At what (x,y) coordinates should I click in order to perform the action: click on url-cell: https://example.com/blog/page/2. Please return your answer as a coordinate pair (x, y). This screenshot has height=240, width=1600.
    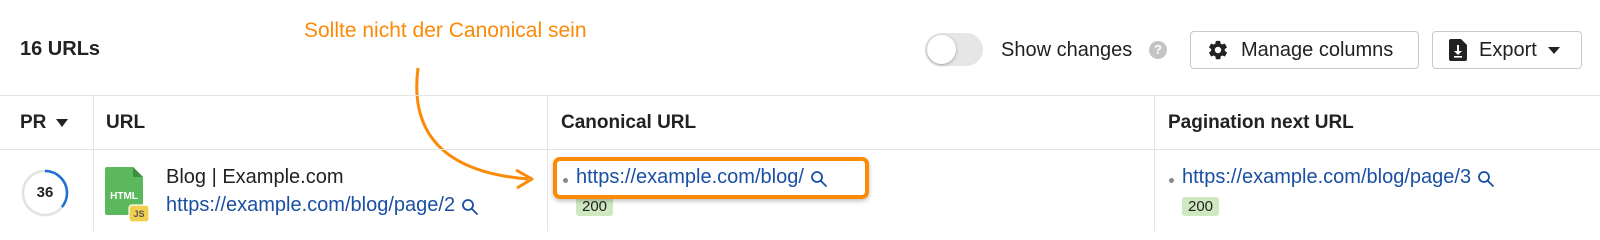
    Looking at the image, I should click on (322, 205).